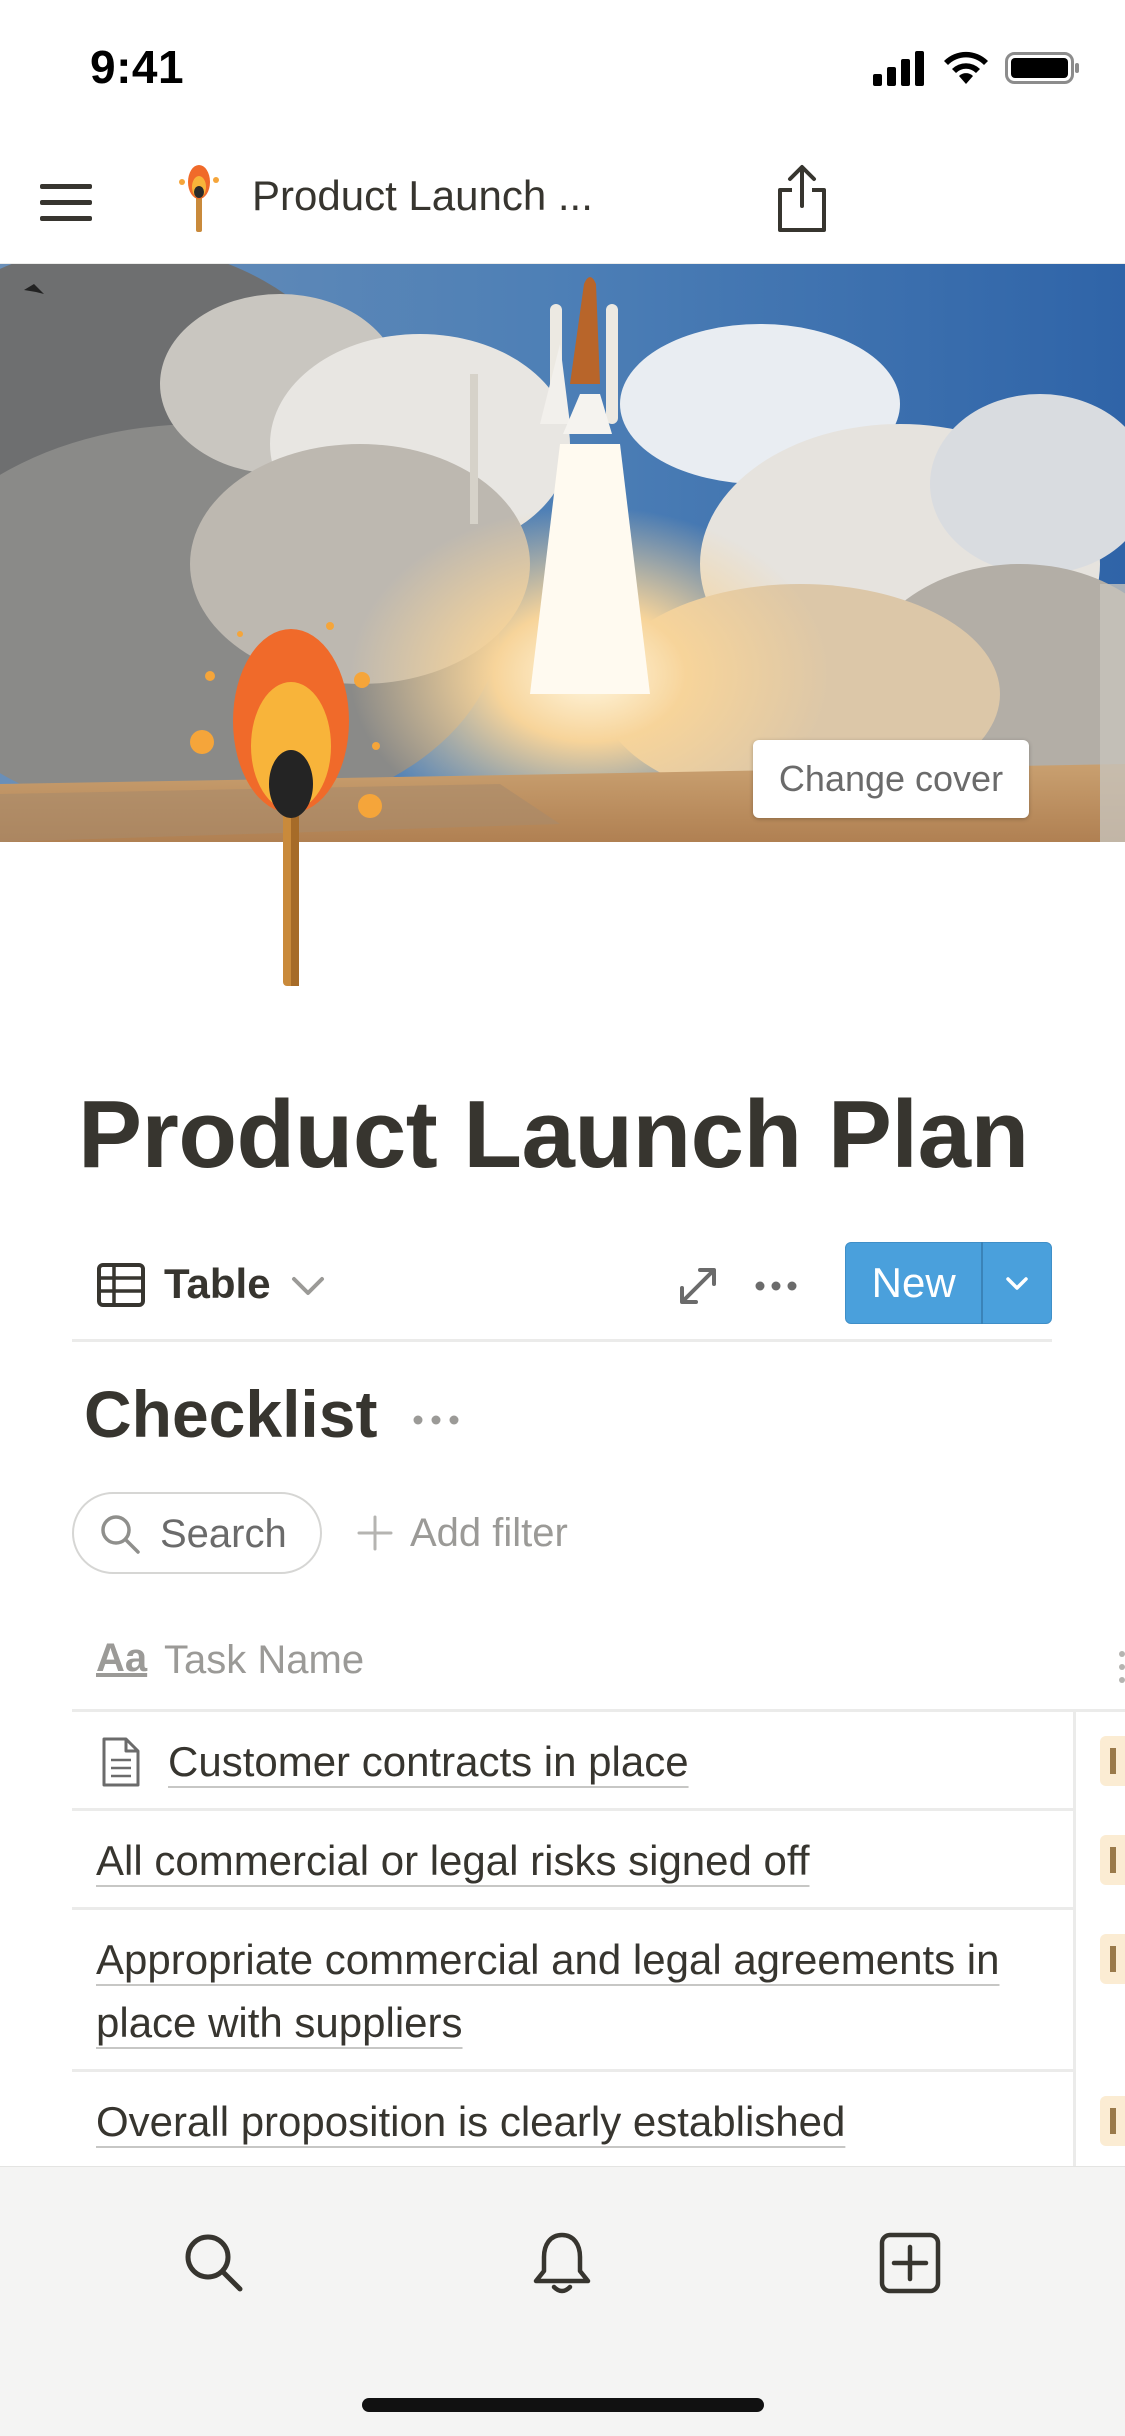 This screenshot has height=2436, width=1125. I want to click on change-cover-button: Change cover, so click(891, 779).